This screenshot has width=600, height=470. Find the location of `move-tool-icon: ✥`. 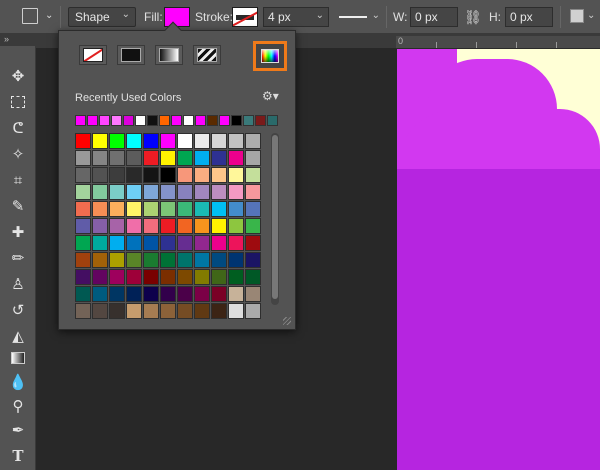

move-tool-icon: ✥ is located at coordinates (18, 76).